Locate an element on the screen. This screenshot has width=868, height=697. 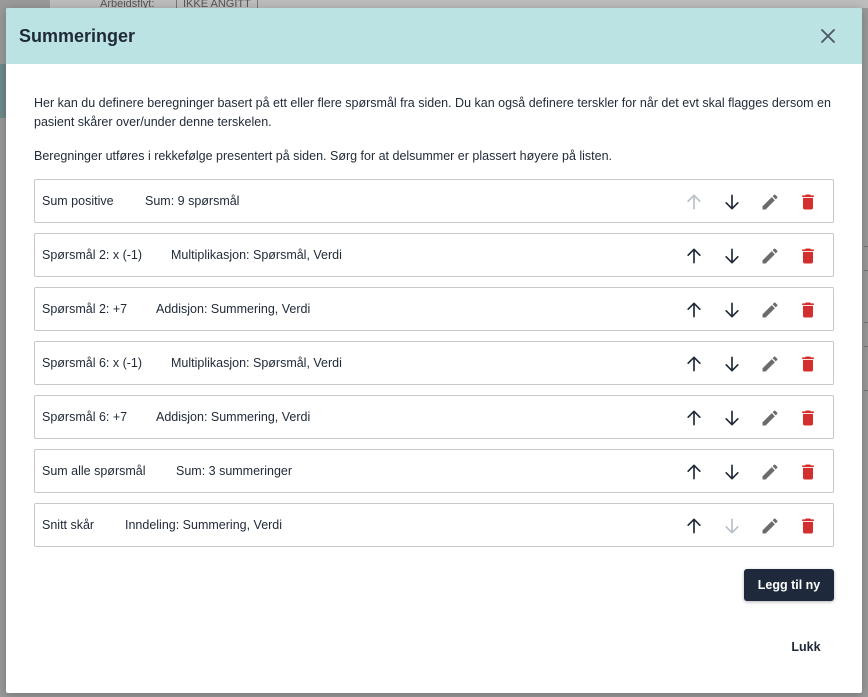
background-workflow-label: Arbeidsflyt: is located at coordinates (127, 4).